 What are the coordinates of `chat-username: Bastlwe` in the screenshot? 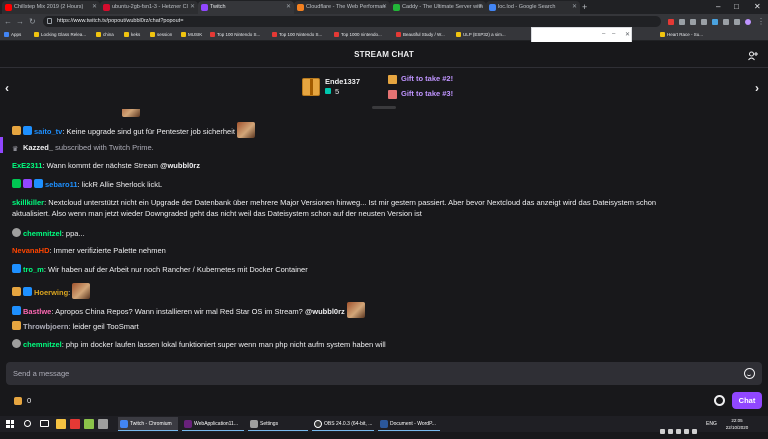 It's located at (37, 311).